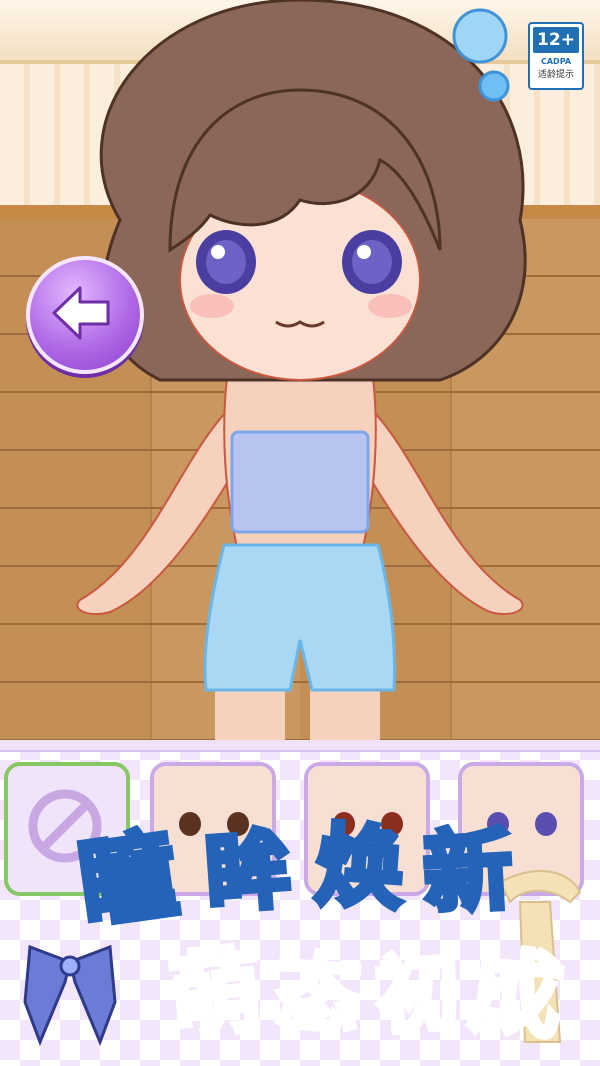 The width and height of the screenshot is (600, 1066). Describe the element at coordinates (556, 61) in the screenshot. I see `rating-org: CADPA` at that location.